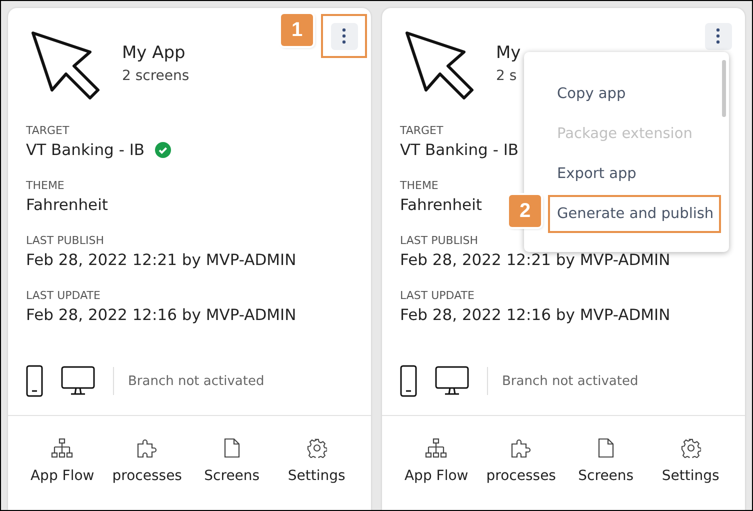 The height and width of the screenshot is (511, 753). What do you see at coordinates (508, 53) in the screenshot?
I see `app-title: My` at bounding box center [508, 53].